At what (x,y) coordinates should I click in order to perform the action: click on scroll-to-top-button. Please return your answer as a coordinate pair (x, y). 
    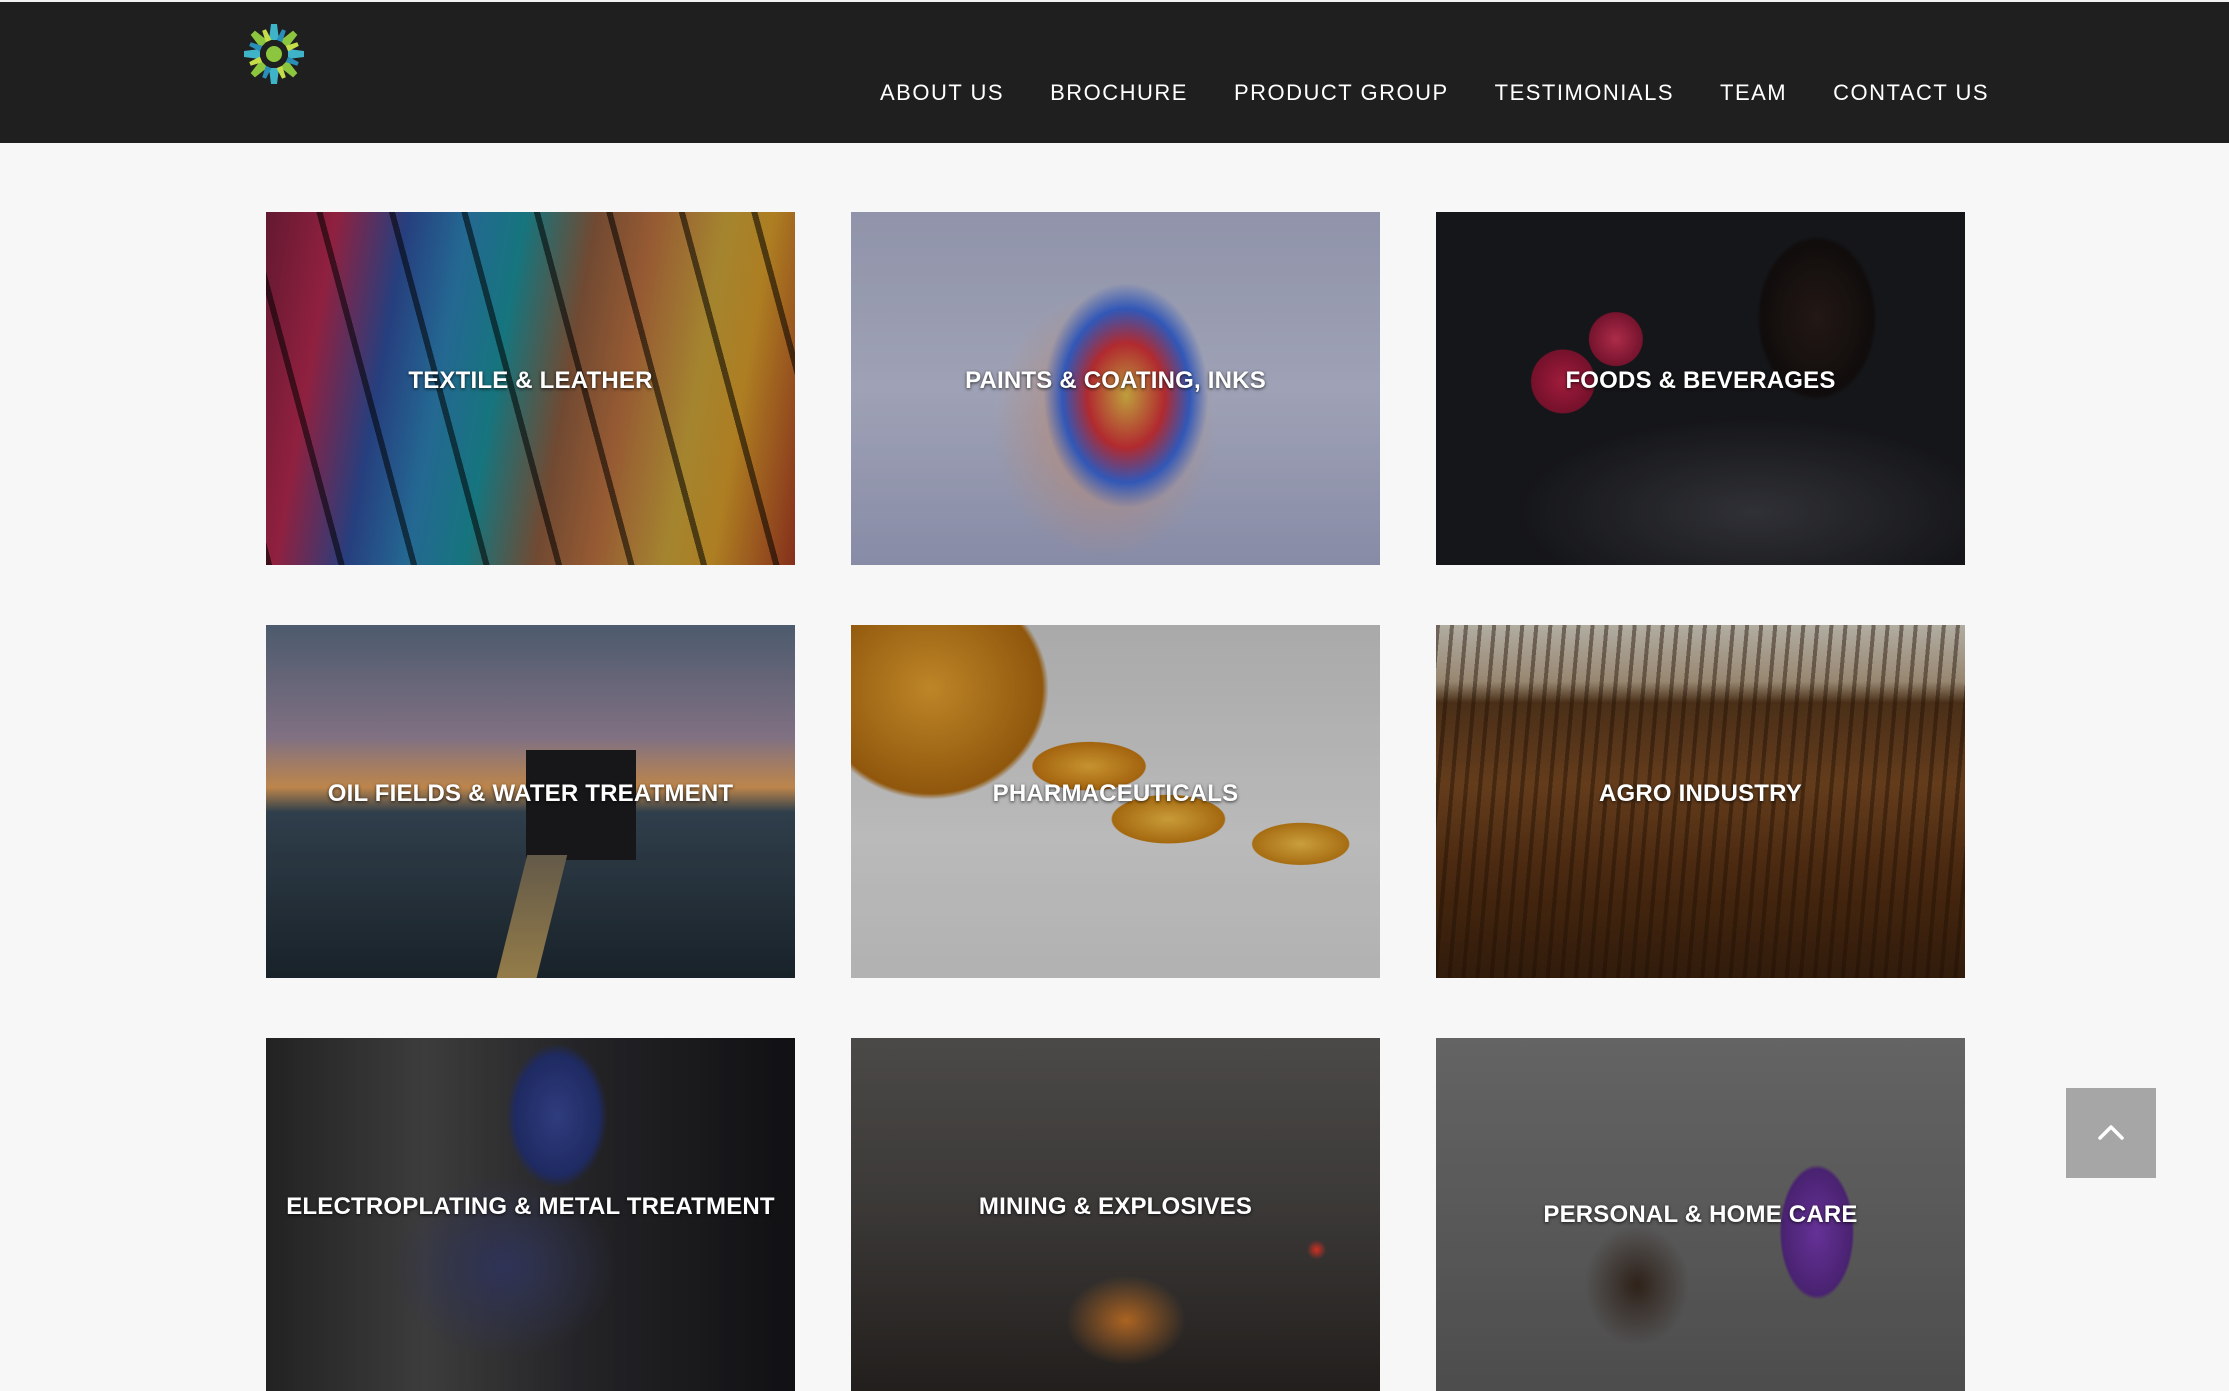
    Looking at the image, I should click on (2111, 1133).